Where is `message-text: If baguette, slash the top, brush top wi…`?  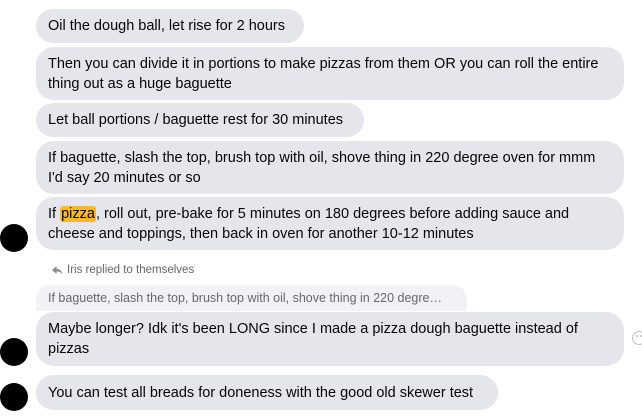 message-text: If baguette, slash the top, brush top wi… is located at coordinates (322, 167).